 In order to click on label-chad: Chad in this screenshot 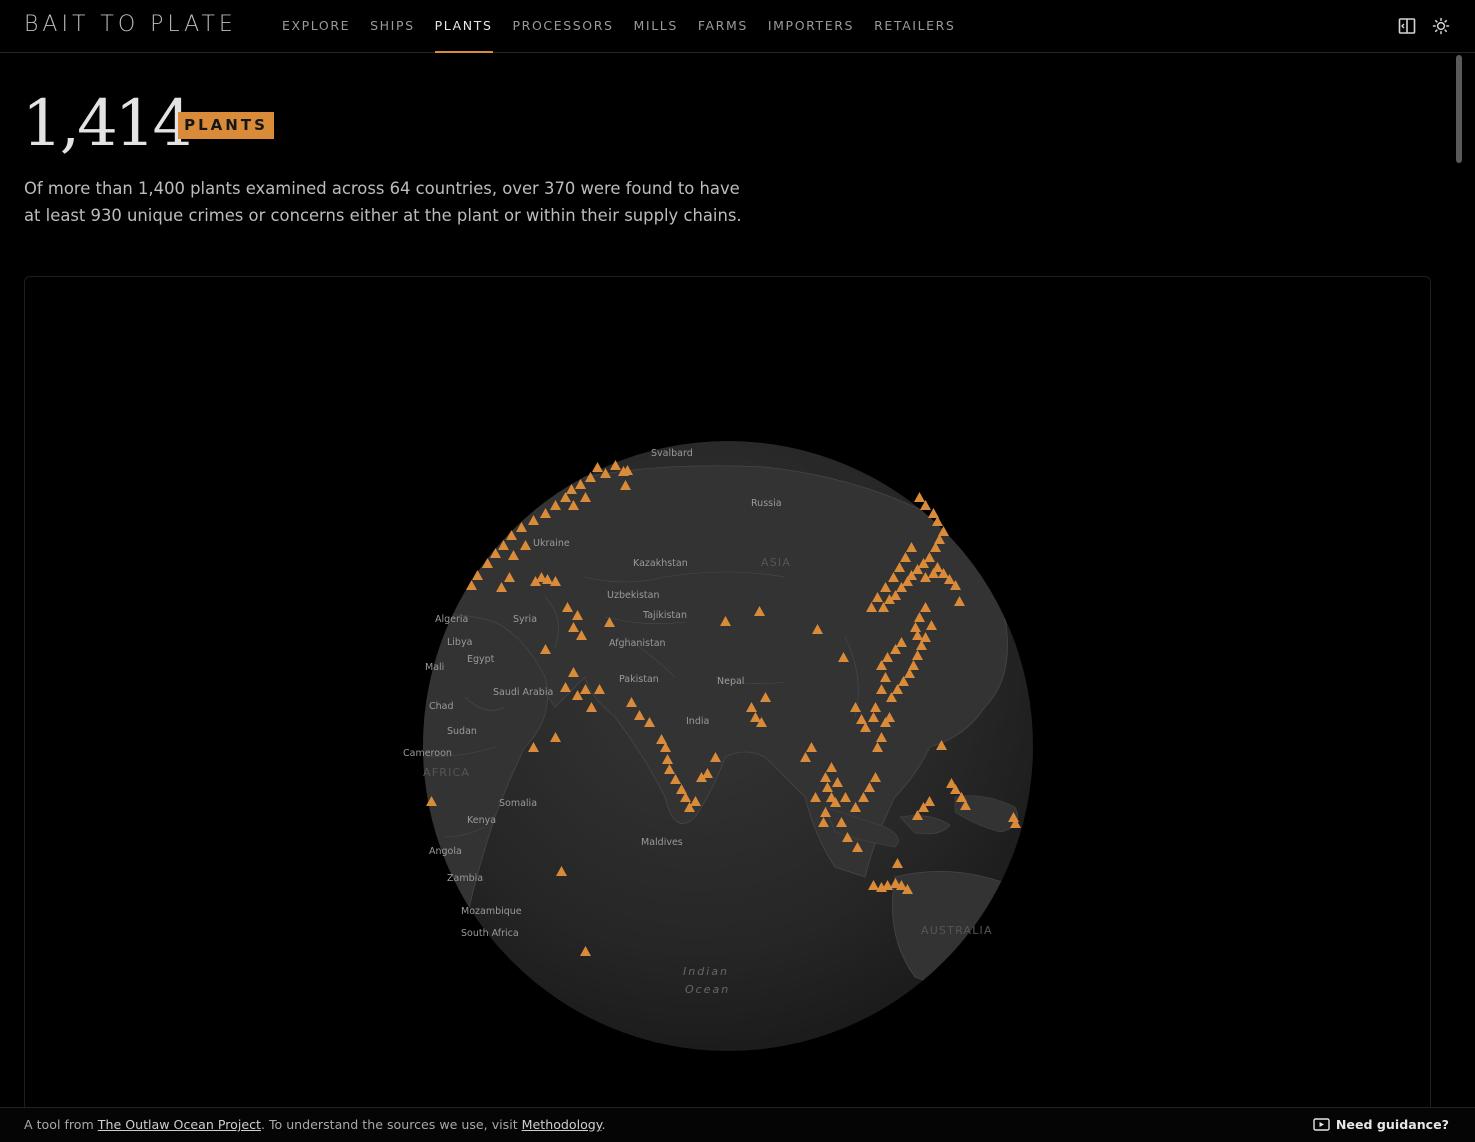, I will do `click(441, 706)`.